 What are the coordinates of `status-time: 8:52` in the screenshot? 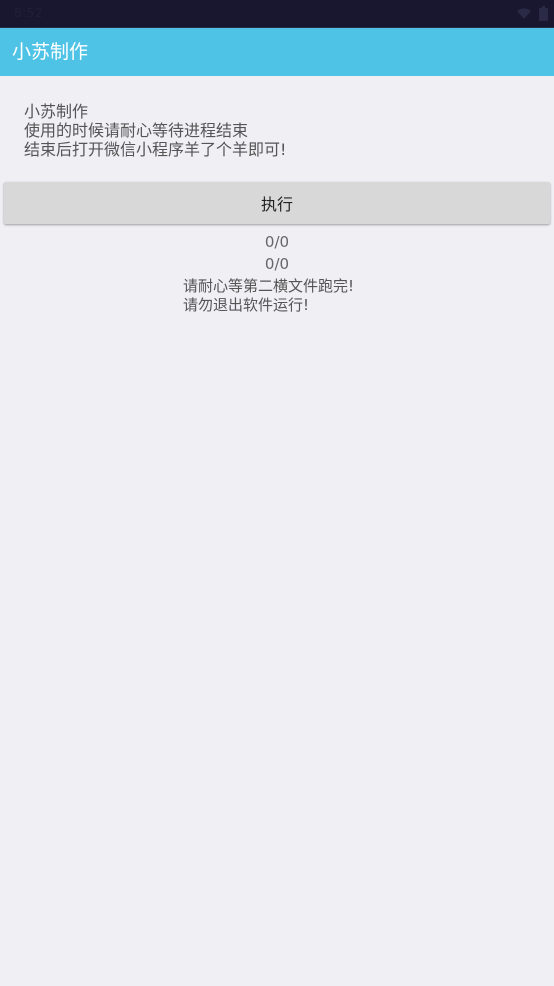 It's located at (28, 13).